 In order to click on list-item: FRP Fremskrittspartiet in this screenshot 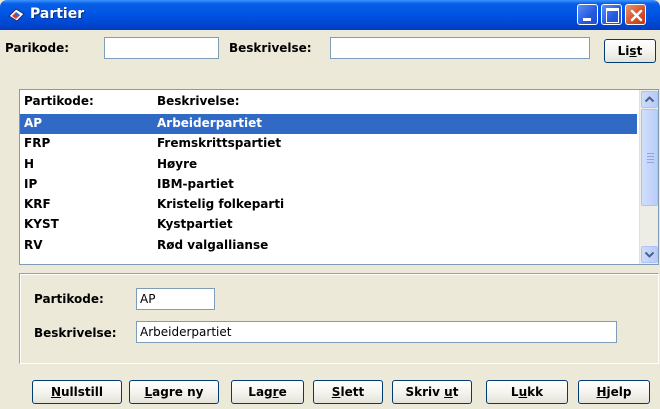, I will do `click(328, 144)`.